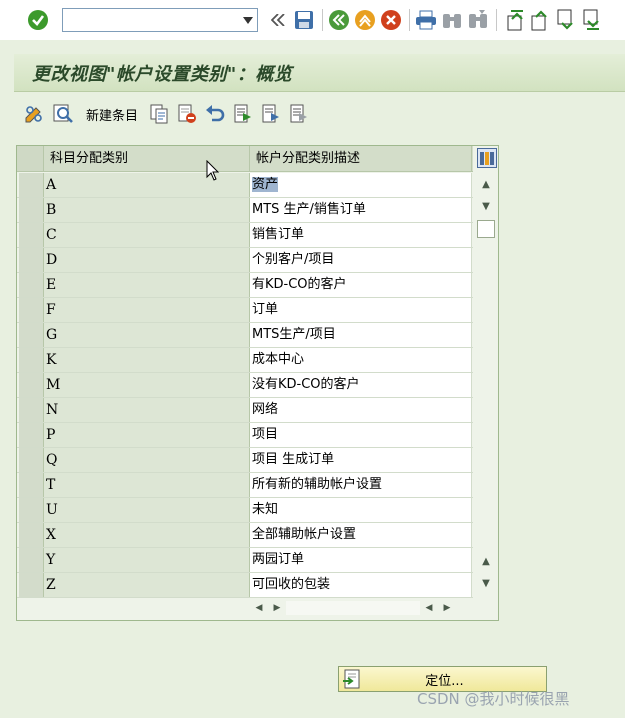 The height and width of the screenshot is (718, 625). What do you see at coordinates (486, 584) in the screenshot?
I see `scroll-page-down-icon: ▼` at bounding box center [486, 584].